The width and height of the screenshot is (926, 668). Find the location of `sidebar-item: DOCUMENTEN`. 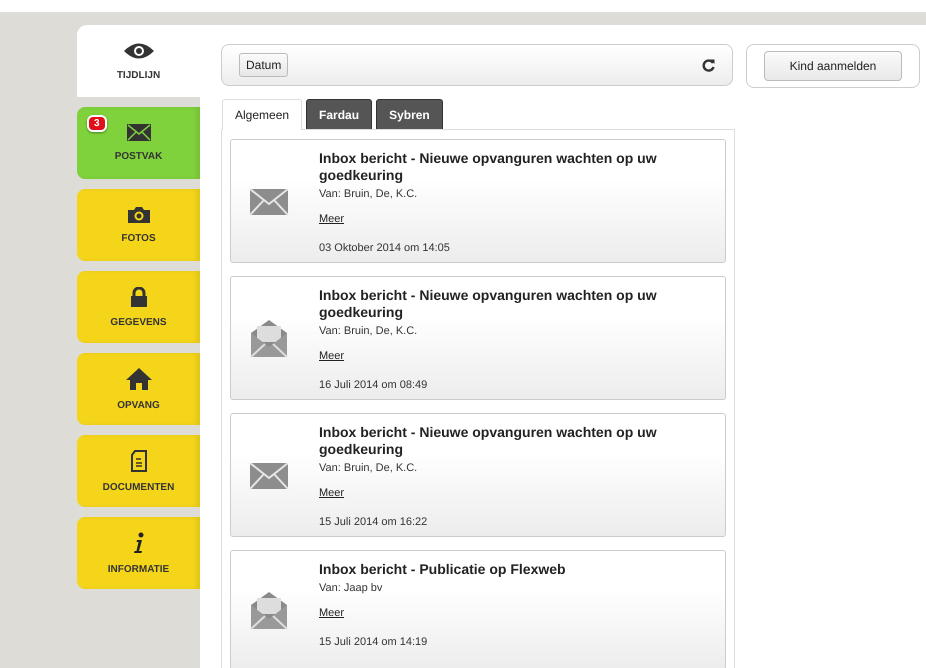

sidebar-item: DOCUMENTEN is located at coordinates (138, 471).